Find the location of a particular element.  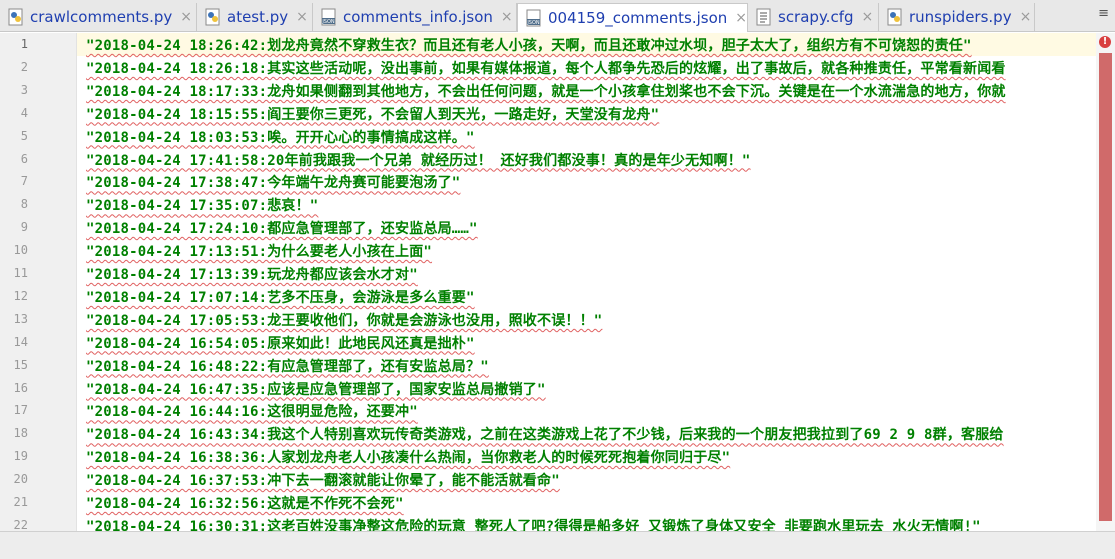

line-number: 11 is located at coordinates (20, 273).